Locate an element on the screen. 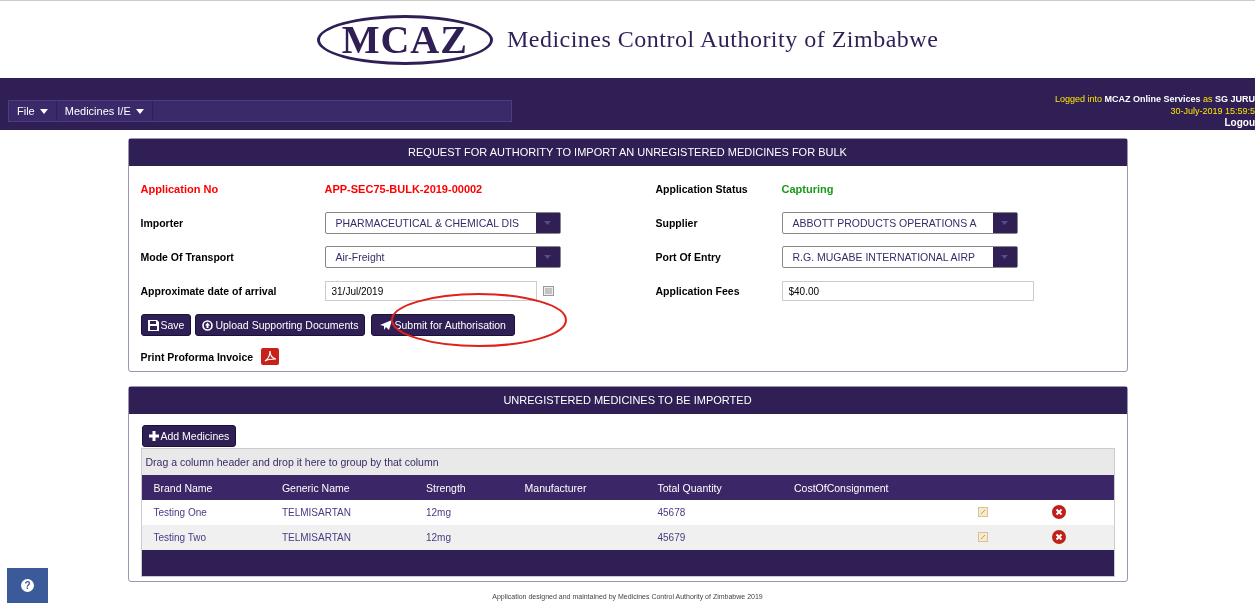 The width and height of the screenshot is (1255, 603). add-medicines-button: Add Medicines is located at coordinates (189, 436).